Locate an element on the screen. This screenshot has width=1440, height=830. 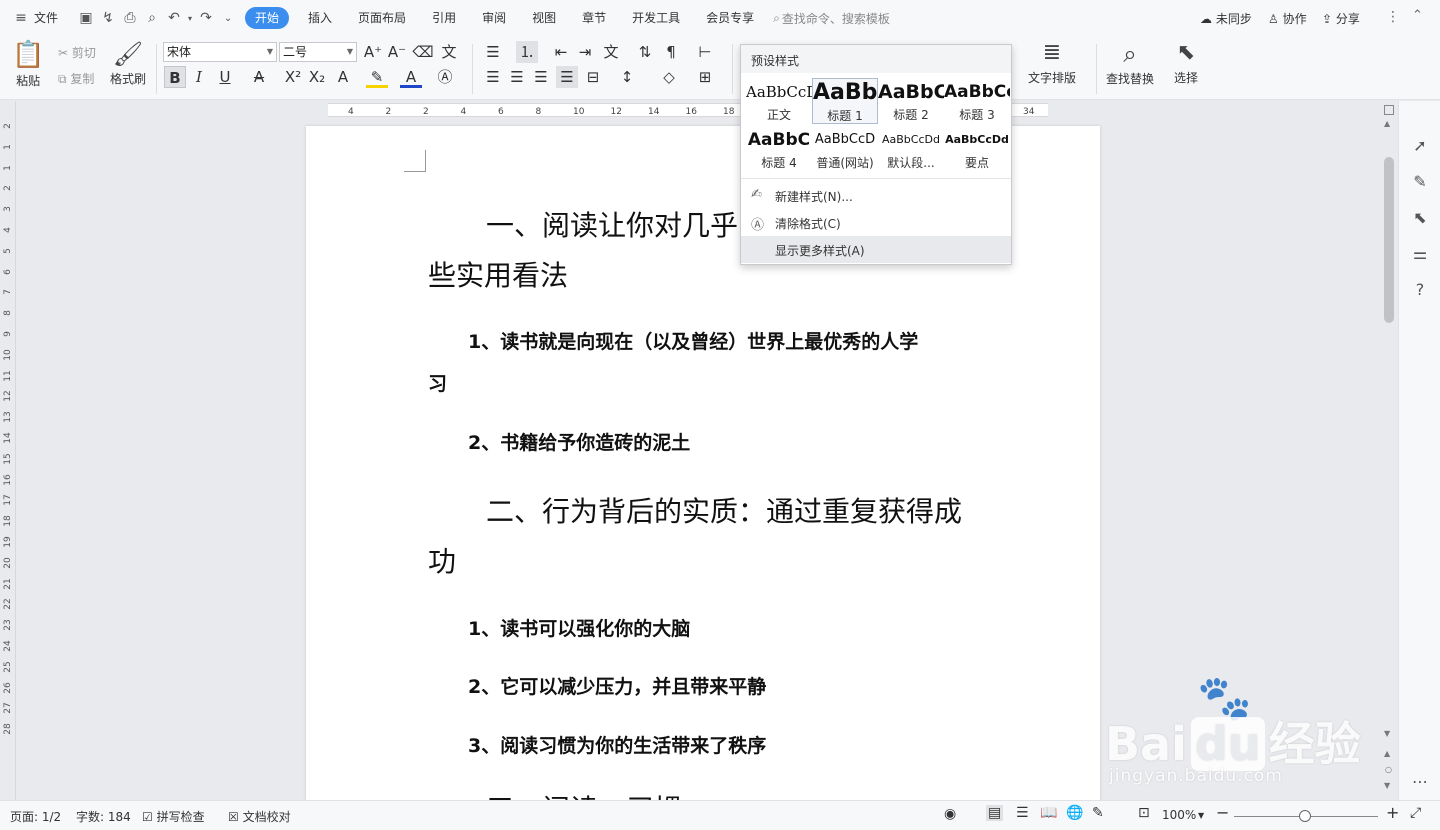
increase-font-icon: A⁺ is located at coordinates (373, 52).